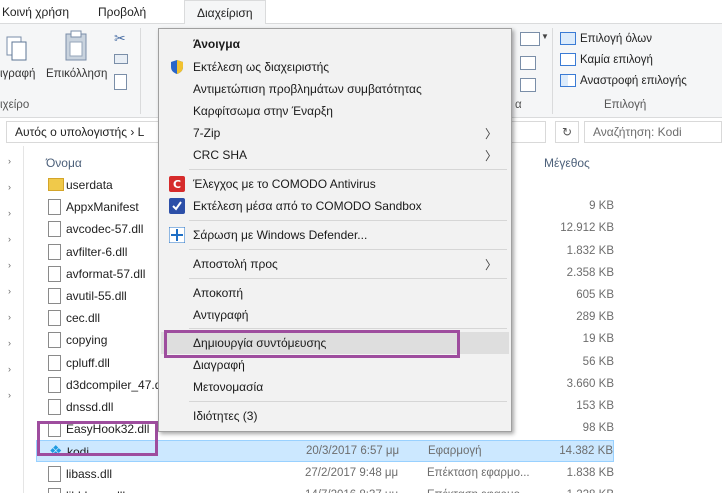 The width and height of the screenshot is (722, 493). I want to click on file-size: 289 KB, so click(595, 317).